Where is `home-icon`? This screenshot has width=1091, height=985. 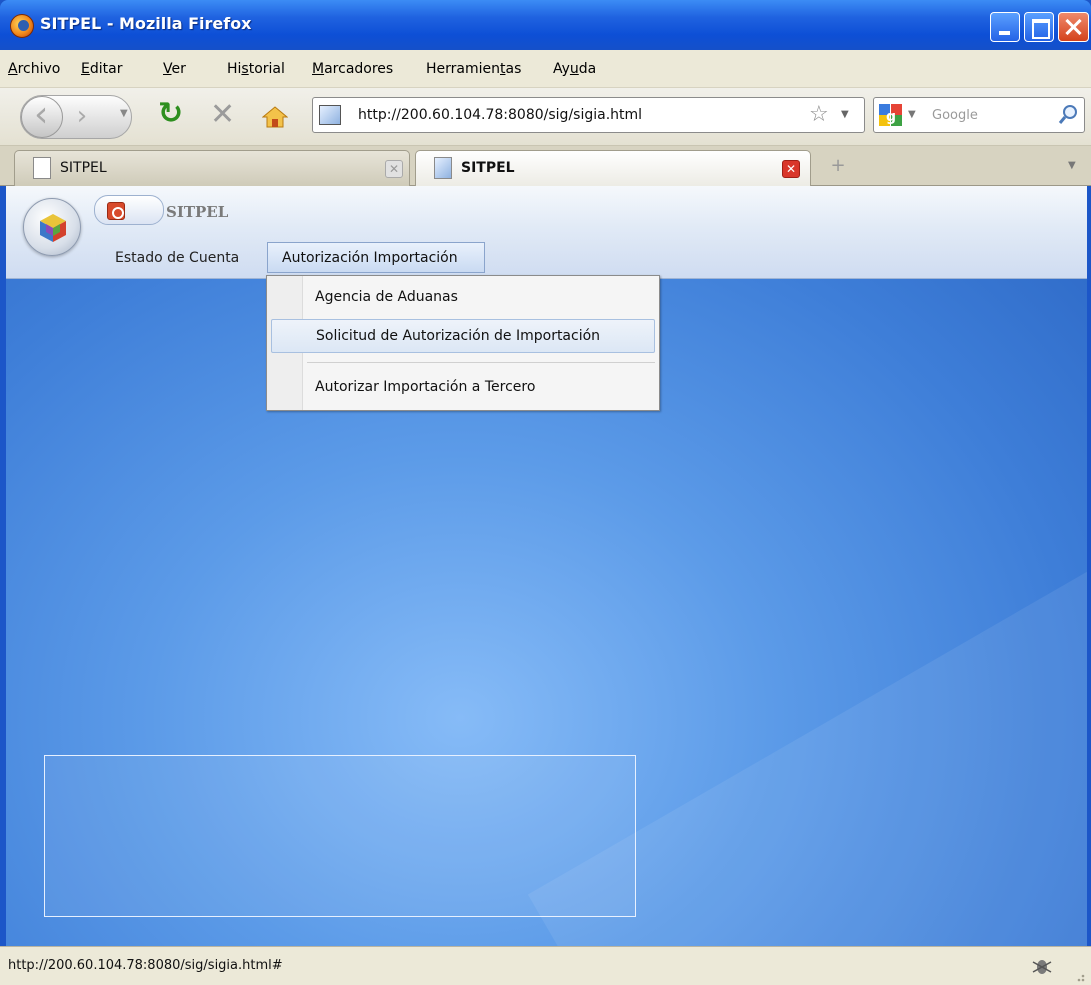
home-icon is located at coordinates (275, 117).